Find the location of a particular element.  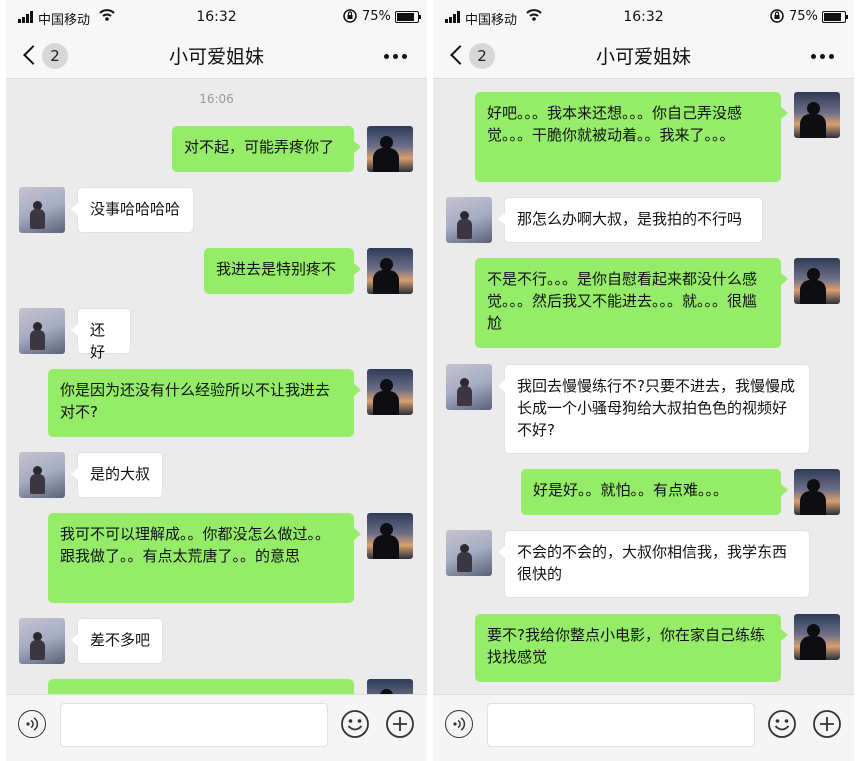

incoming-message: 差不多吧 is located at coordinates (117, 641).